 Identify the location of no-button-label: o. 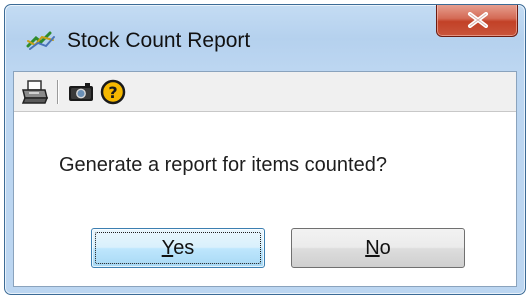
(385, 248).